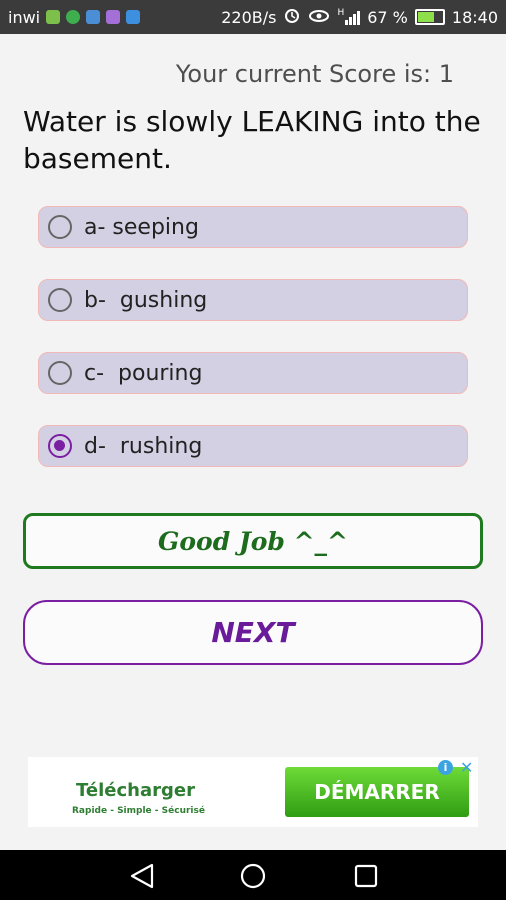 This screenshot has width=506, height=900. Describe the element at coordinates (146, 300) in the screenshot. I see `option-label: b- gushing` at that location.